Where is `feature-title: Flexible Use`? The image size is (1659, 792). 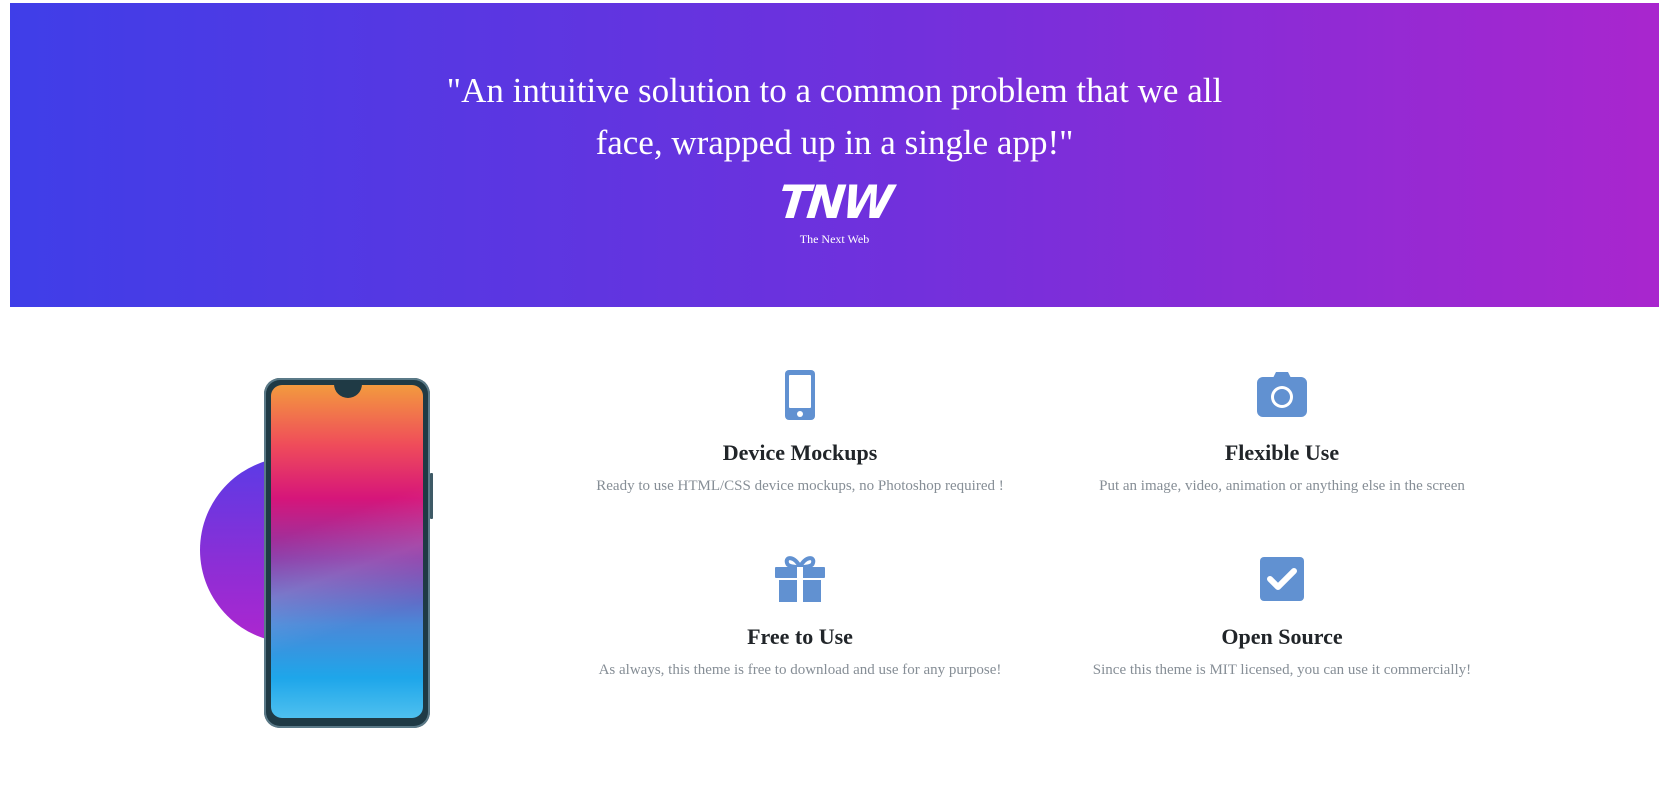
feature-title: Flexible Use is located at coordinates (1282, 452).